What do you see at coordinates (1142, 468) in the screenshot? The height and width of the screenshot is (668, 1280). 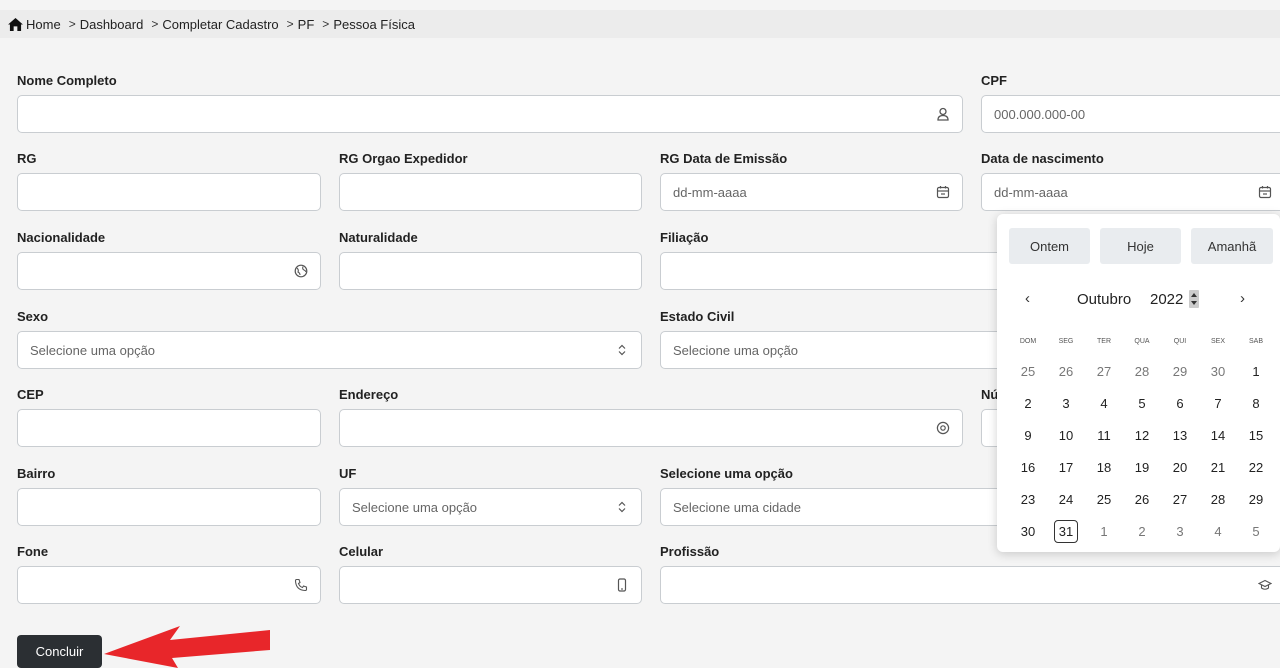 I see `datepicker-day: 19` at bounding box center [1142, 468].